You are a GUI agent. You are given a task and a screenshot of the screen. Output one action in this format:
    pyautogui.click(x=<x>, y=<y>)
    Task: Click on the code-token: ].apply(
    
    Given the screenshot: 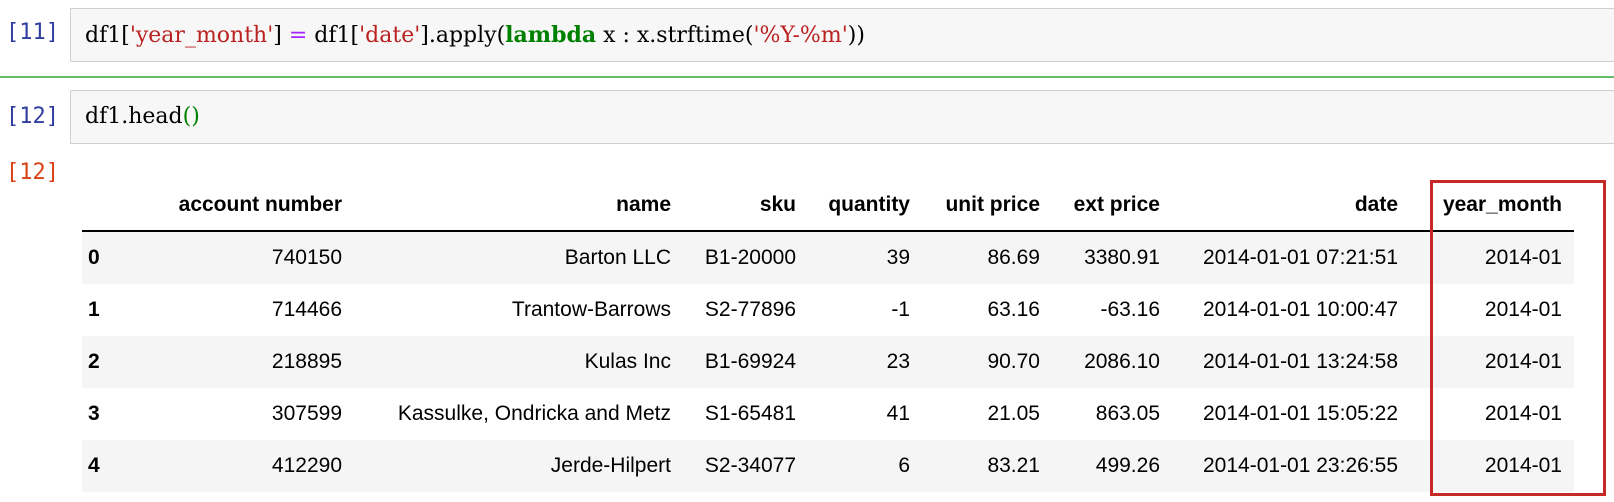 What is the action you would take?
    pyautogui.click(x=463, y=35)
    